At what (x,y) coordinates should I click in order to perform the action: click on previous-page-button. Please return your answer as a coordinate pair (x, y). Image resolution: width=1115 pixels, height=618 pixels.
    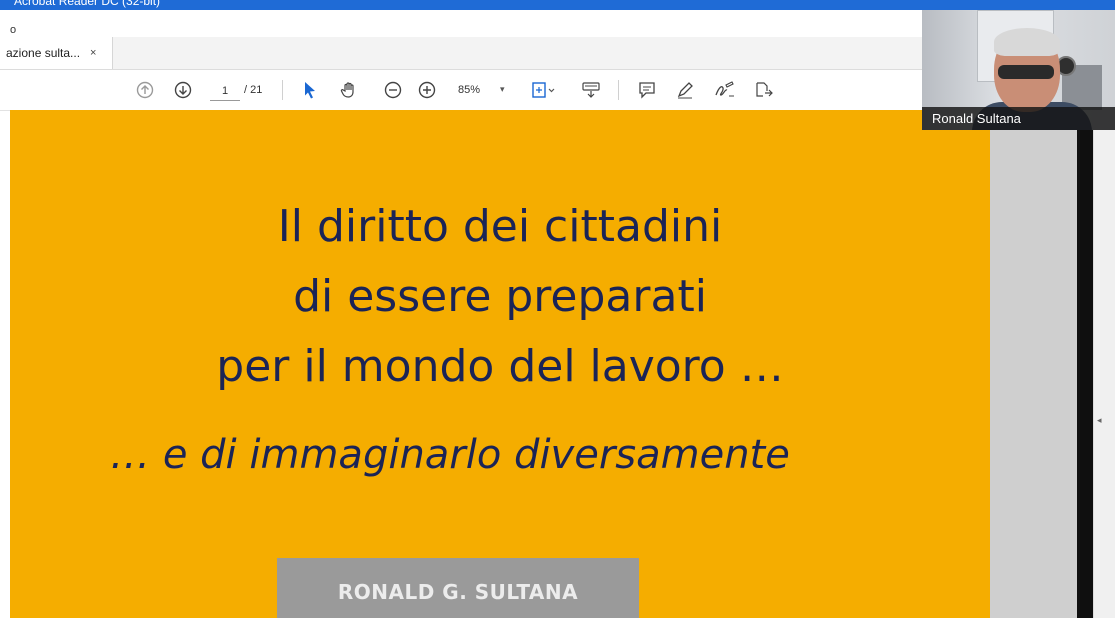
    Looking at the image, I should click on (145, 90).